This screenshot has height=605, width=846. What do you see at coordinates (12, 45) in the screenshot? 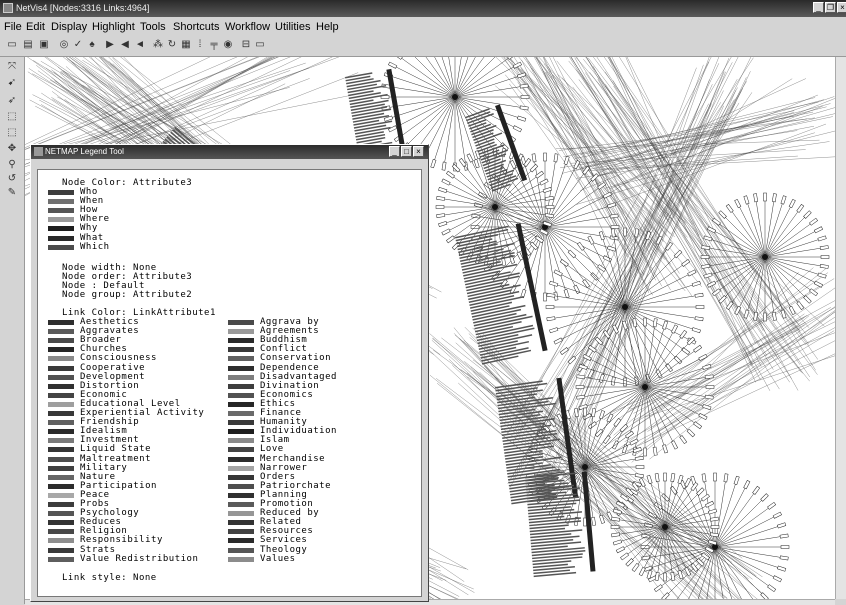
I see `new-icon: ▭` at bounding box center [12, 45].